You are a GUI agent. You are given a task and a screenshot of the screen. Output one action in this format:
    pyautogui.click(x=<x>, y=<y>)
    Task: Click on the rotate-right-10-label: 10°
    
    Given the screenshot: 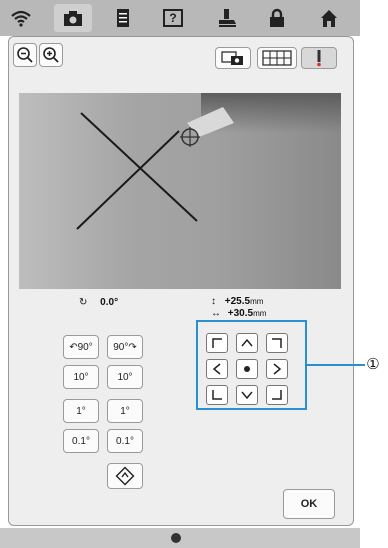 What is the action you would take?
    pyautogui.click(x=125, y=377)
    